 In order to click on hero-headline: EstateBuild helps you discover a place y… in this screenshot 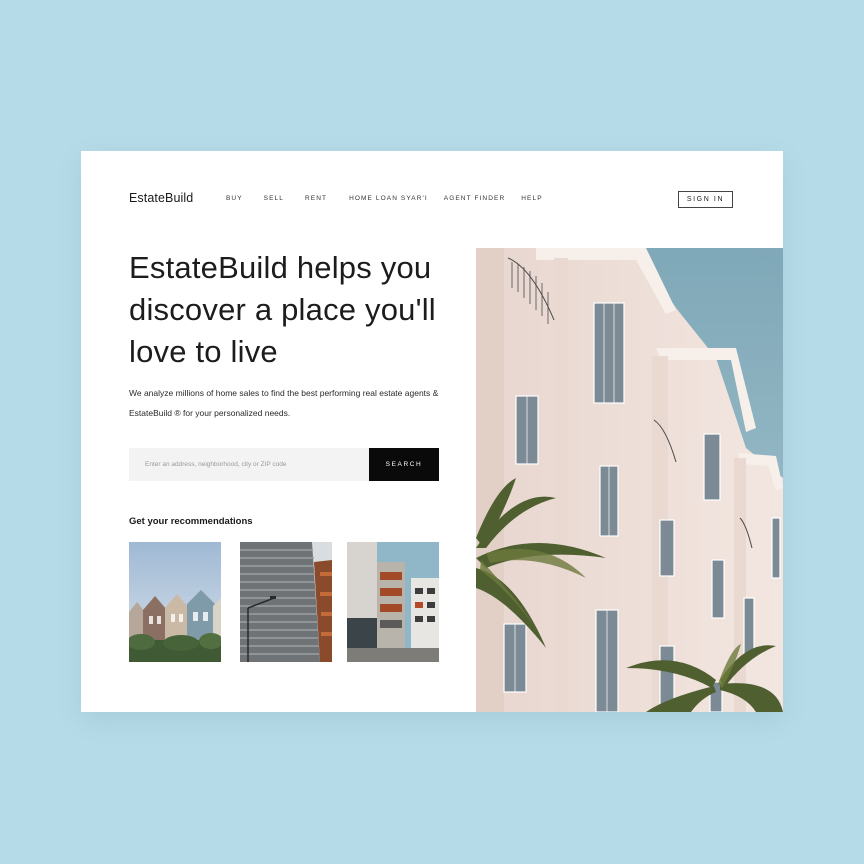, I will do `click(282, 309)`.